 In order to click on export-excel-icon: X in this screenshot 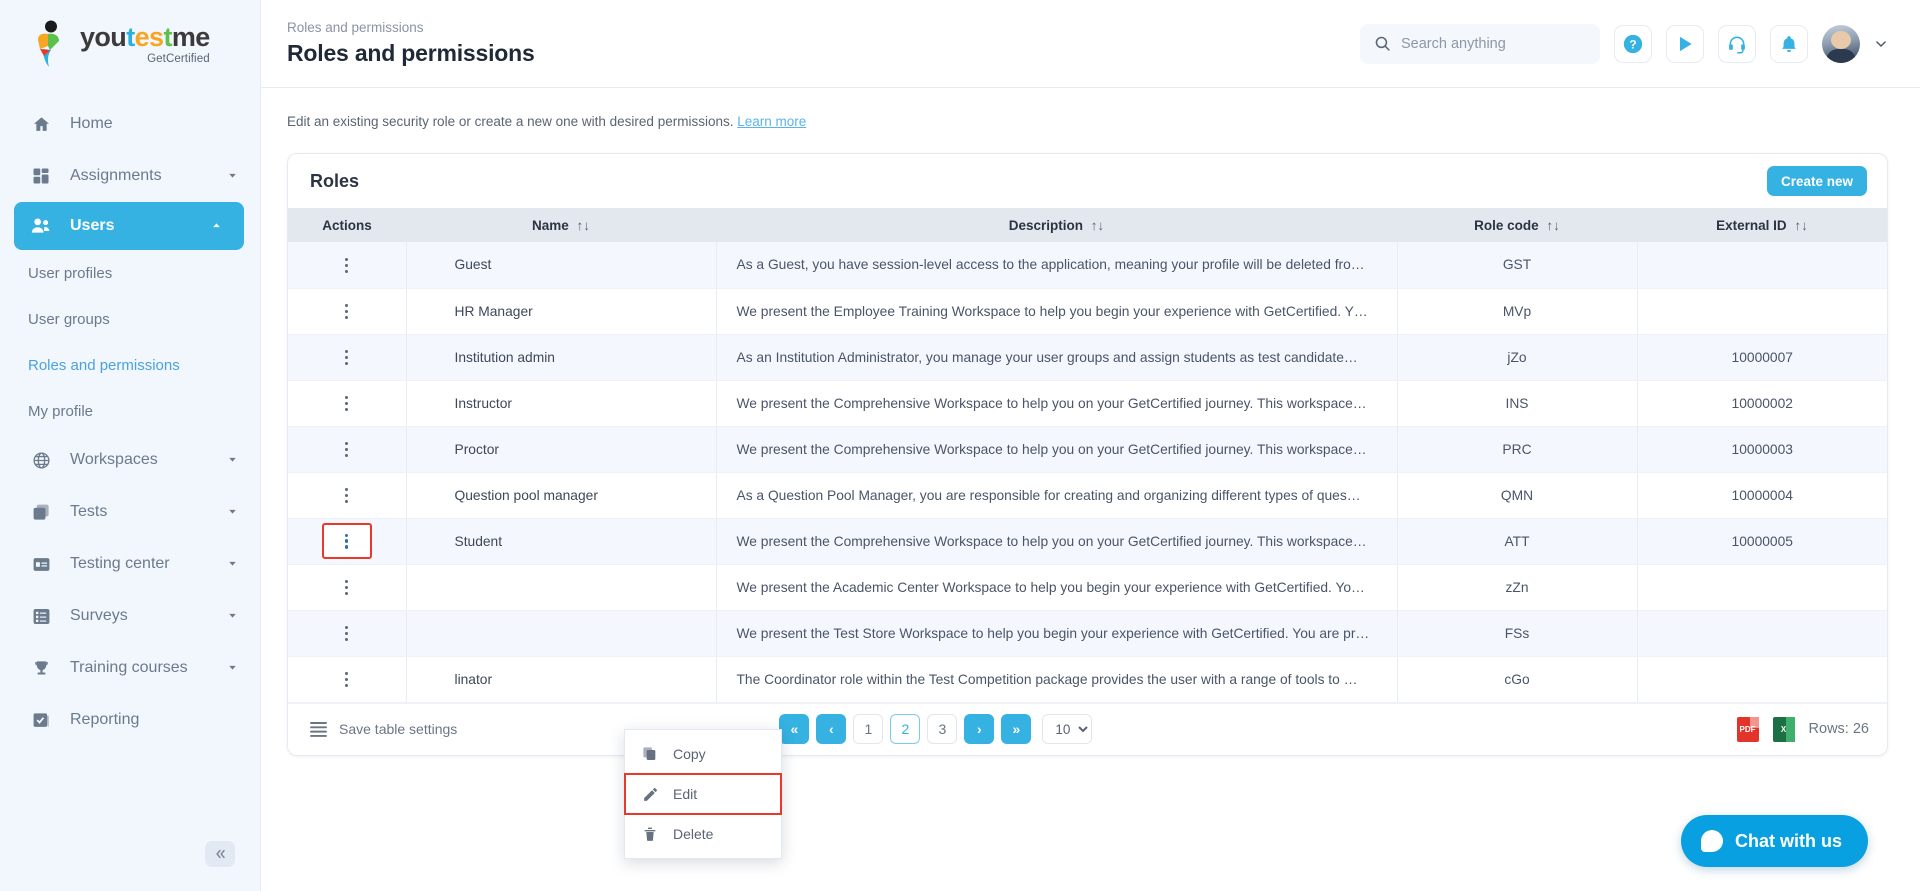, I will do `click(1783, 729)`.